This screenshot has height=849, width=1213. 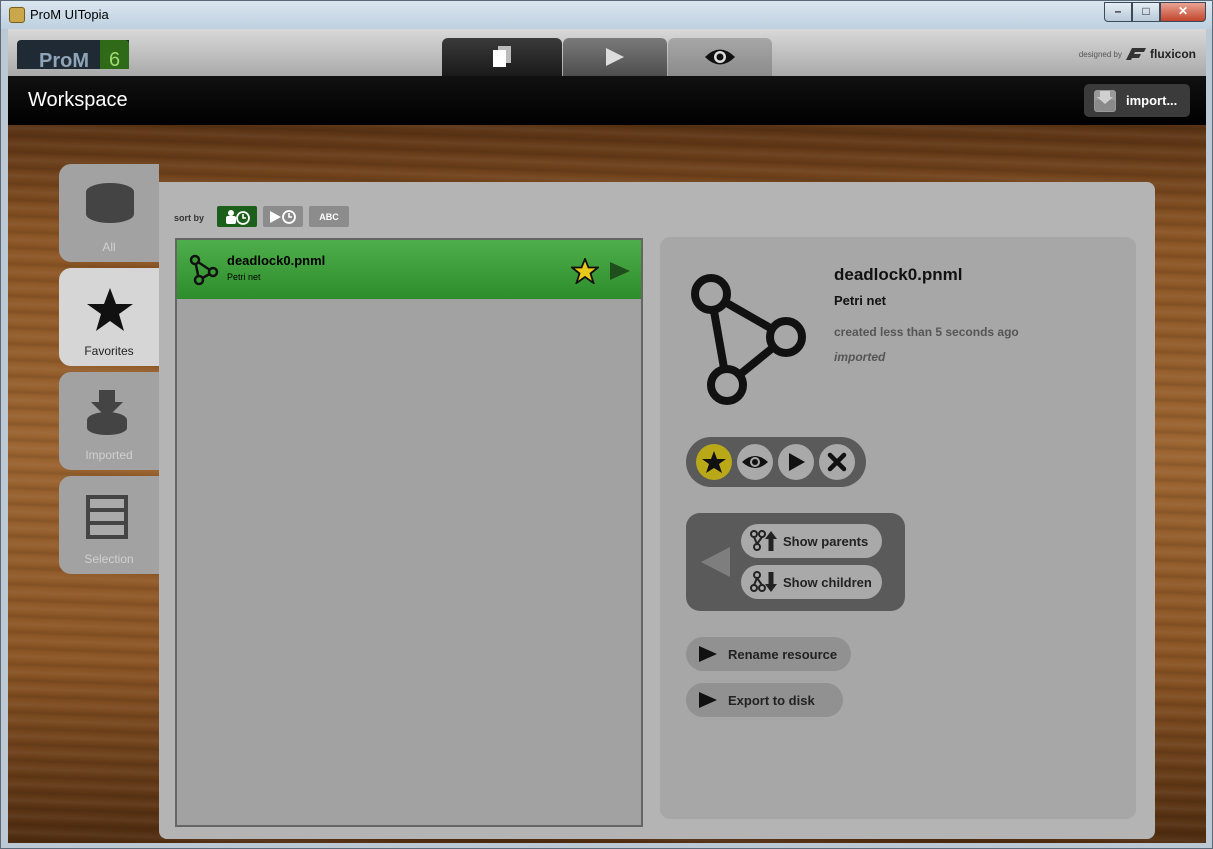 I want to click on sidebar-item-imported: Imported, so click(x=109, y=421).